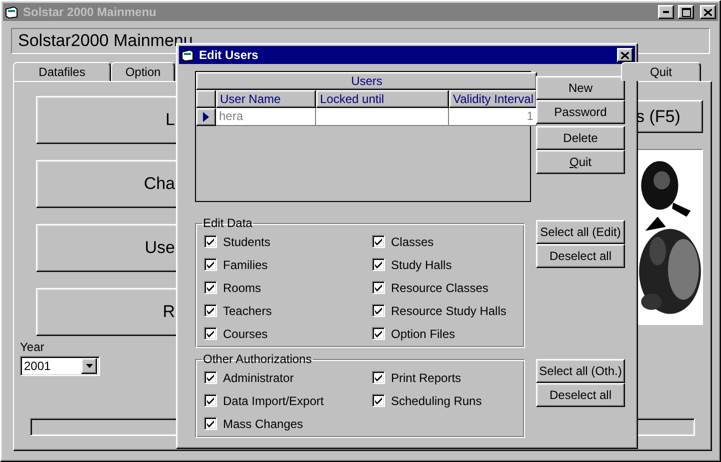  What do you see at coordinates (580, 232) in the screenshot?
I see `select-all-button: Select all (Edit)` at bounding box center [580, 232].